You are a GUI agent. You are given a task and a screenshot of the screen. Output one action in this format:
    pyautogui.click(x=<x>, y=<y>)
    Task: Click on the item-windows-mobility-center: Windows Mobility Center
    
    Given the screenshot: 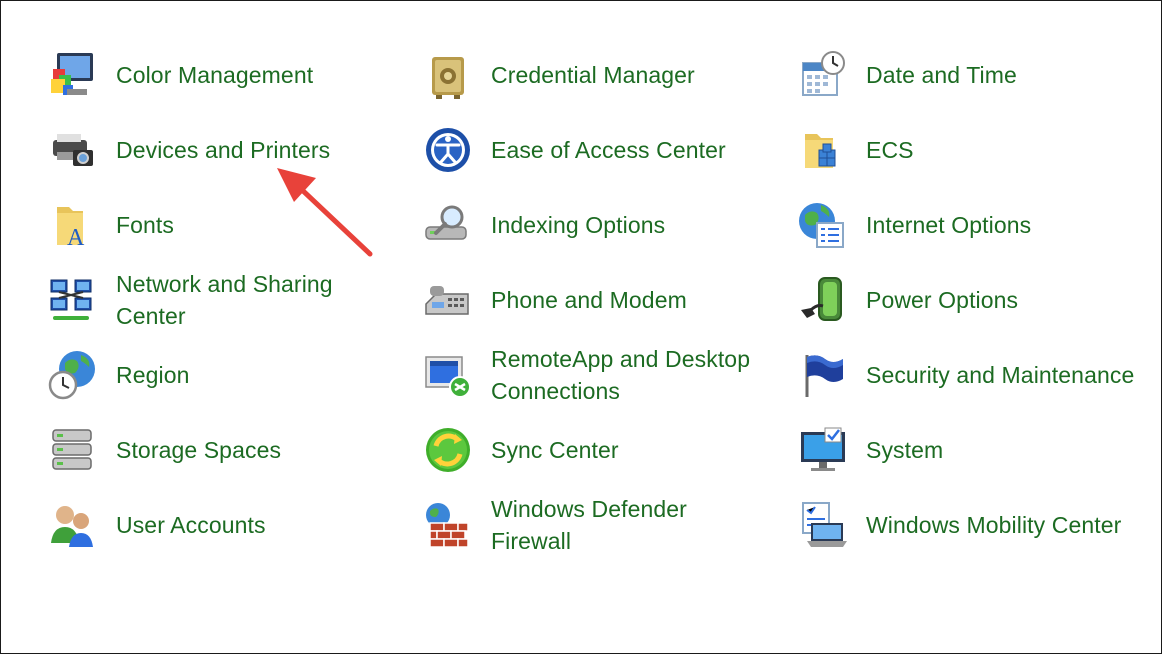 What is the action you would take?
    pyautogui.click(x=978, y=525)
    